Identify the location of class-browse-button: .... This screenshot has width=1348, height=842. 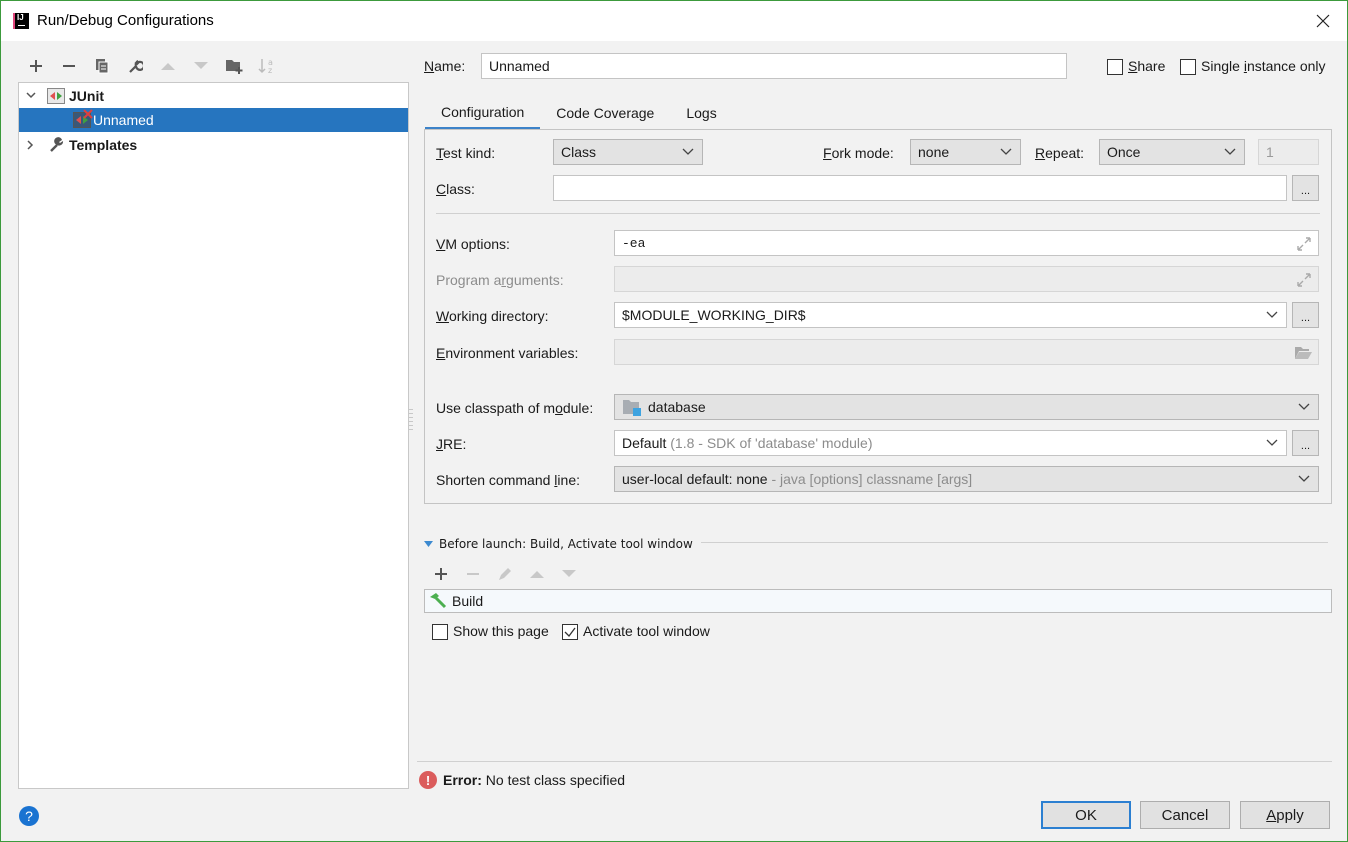
(1305, 188).